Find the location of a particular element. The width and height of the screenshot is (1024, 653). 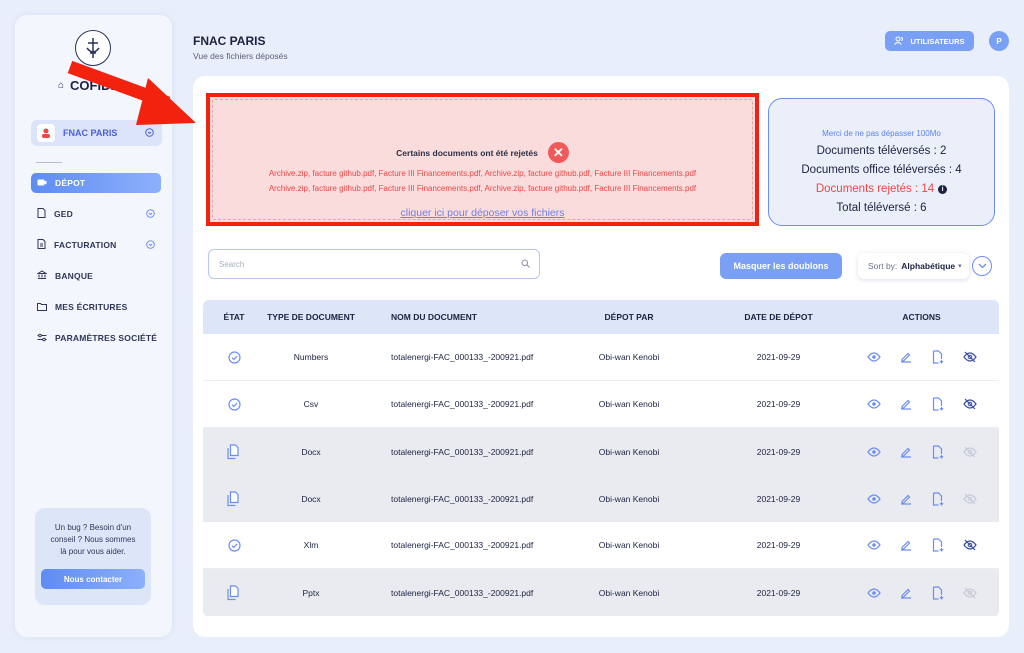

sidebar-item-depot: DÉPOT is located at coordinates (96, 183).